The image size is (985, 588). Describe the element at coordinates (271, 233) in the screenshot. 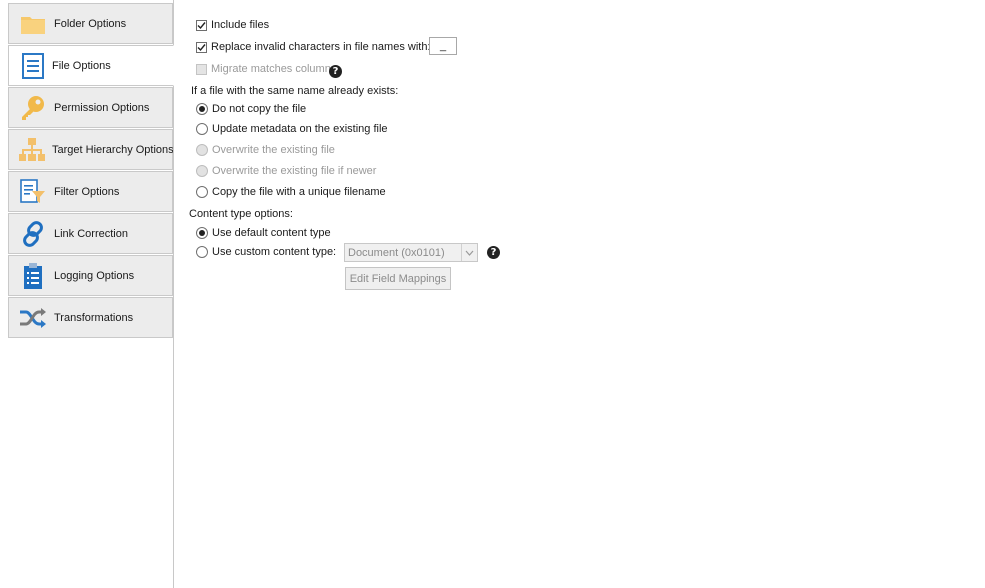

I see `radio-label: Use default content type` at that location.